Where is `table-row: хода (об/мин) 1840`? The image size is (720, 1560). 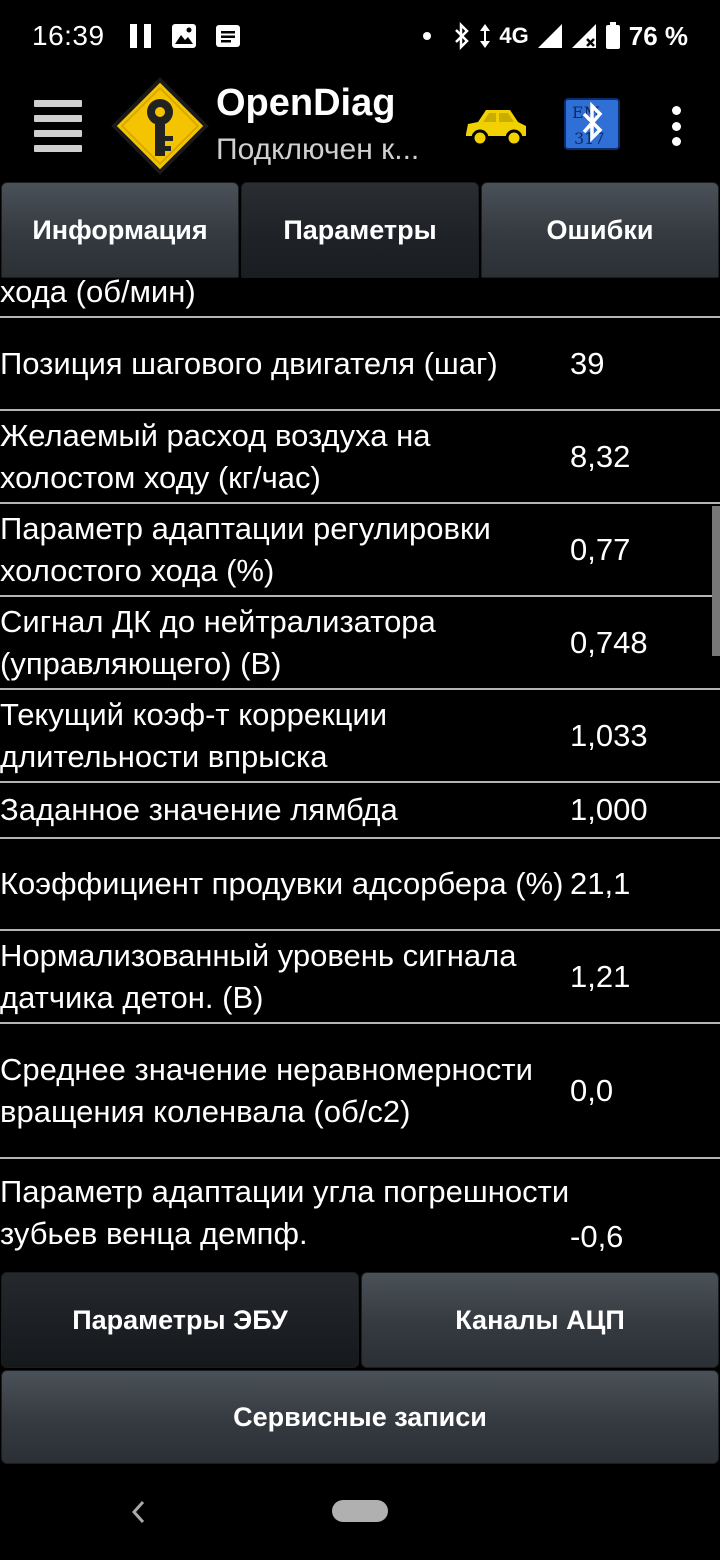 table-row: хода (об/мин) 1840 is located at coordinates (360, 298).